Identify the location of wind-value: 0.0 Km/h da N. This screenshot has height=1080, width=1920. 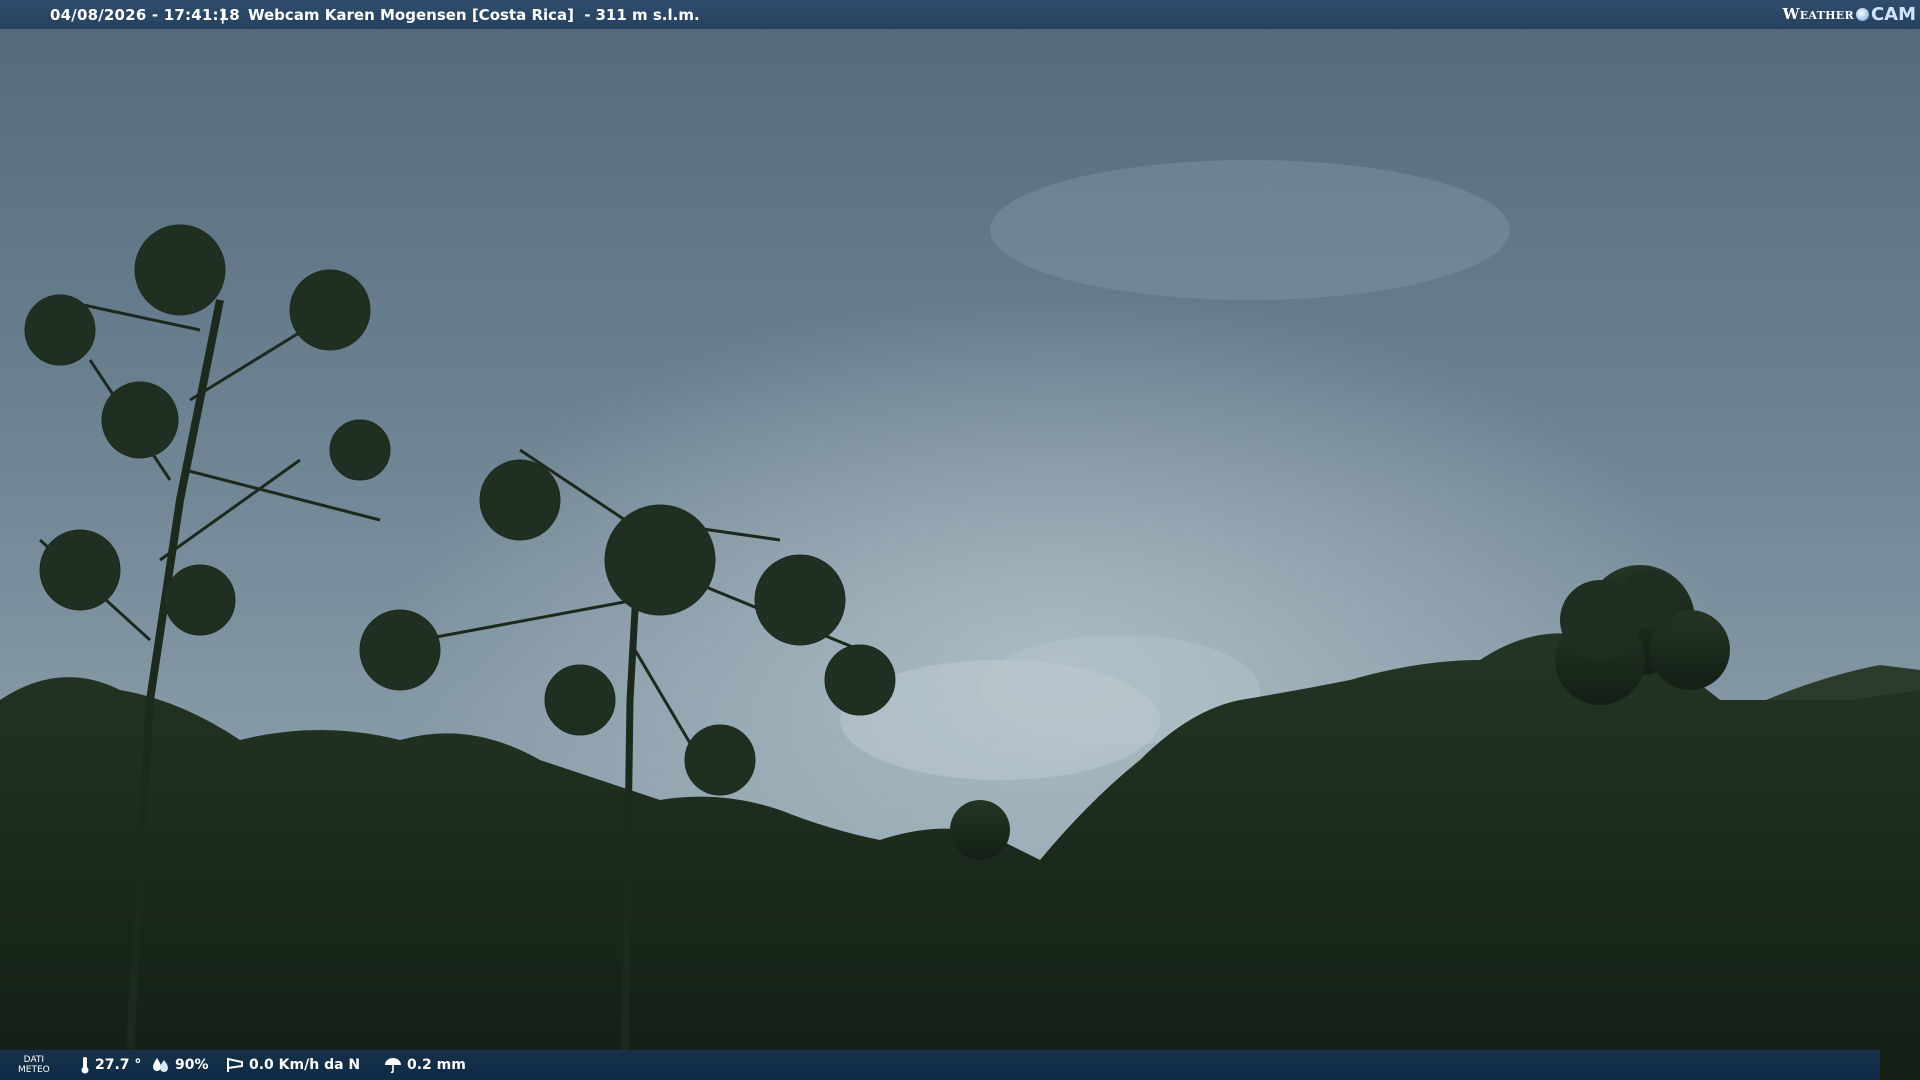
(305, 1065).